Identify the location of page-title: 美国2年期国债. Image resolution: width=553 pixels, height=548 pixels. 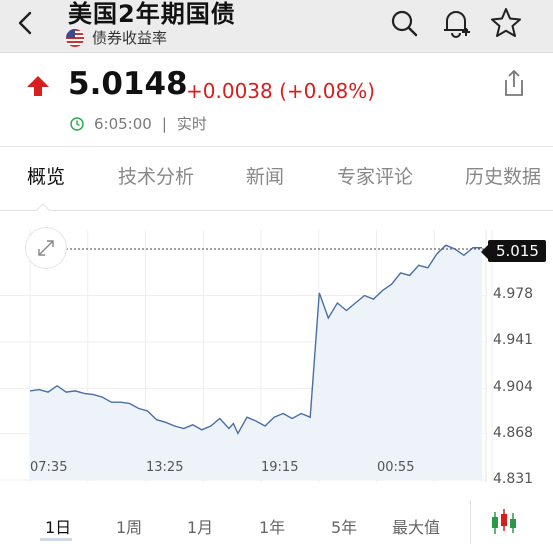
(152, 14).